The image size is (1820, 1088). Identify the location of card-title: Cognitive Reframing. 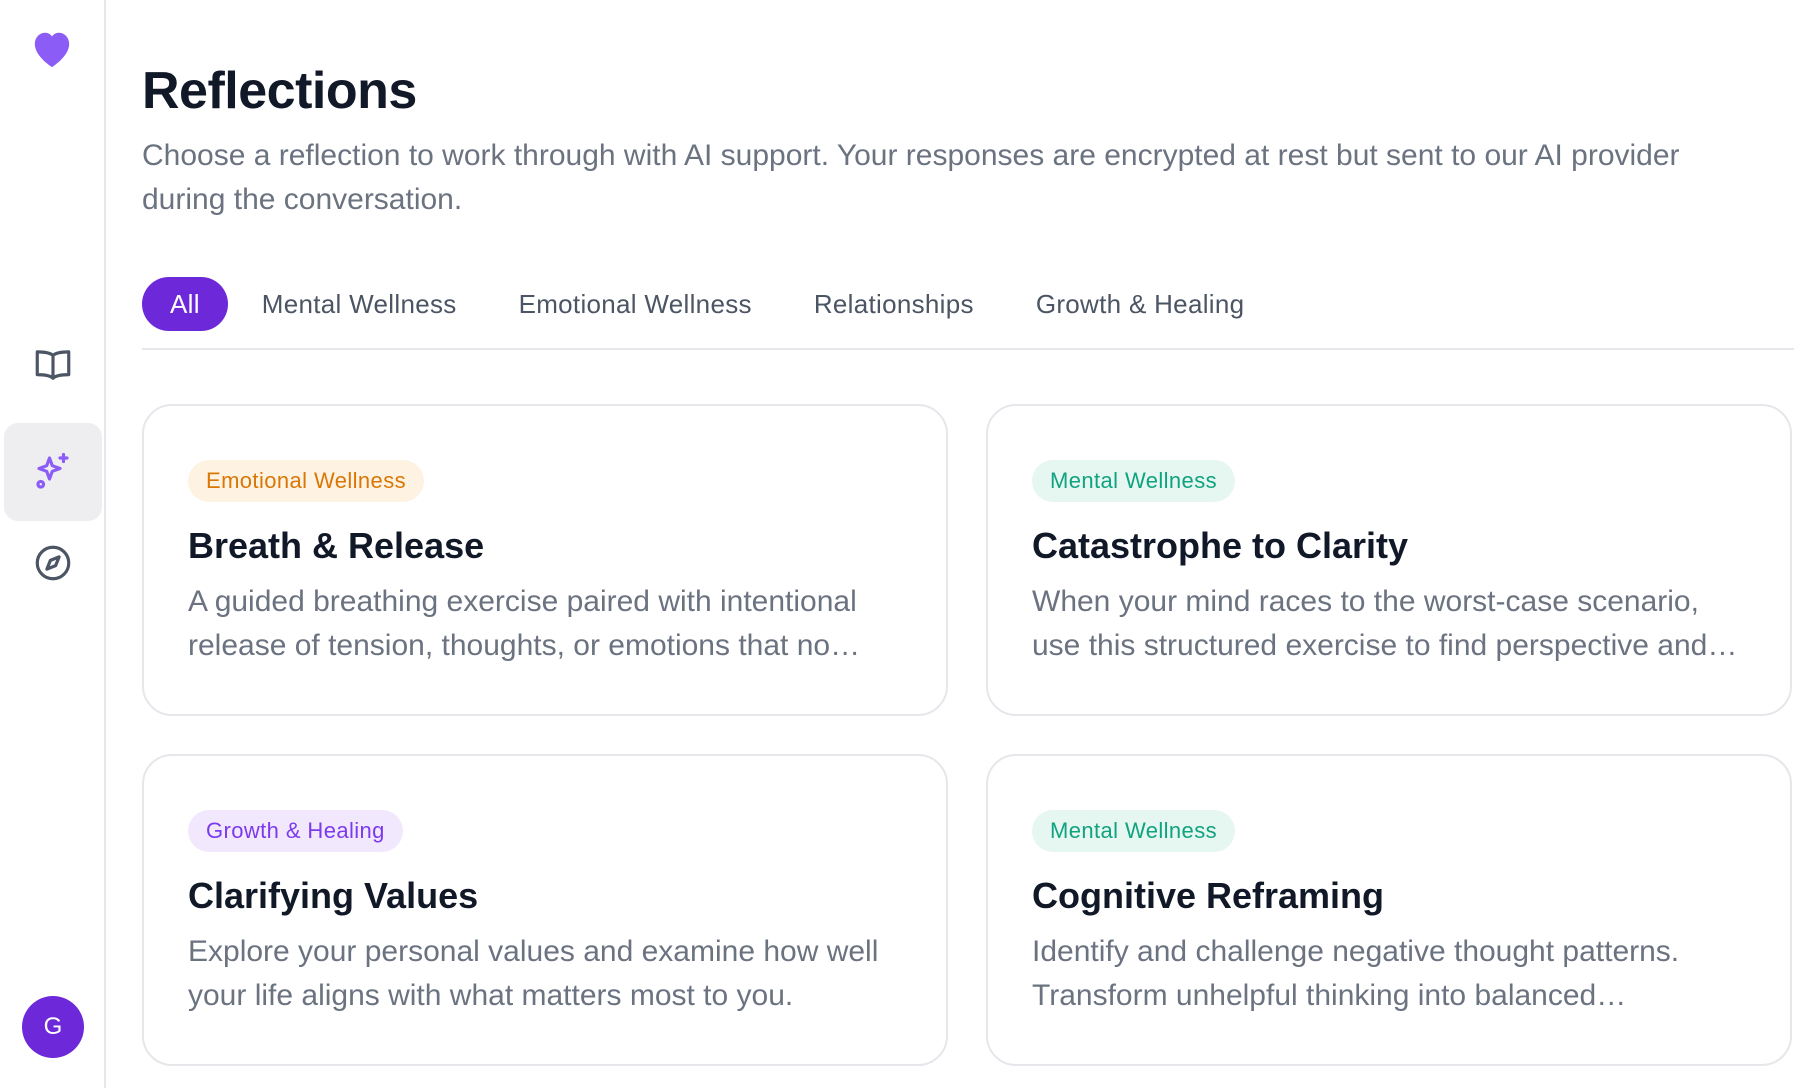
(1208, 895).